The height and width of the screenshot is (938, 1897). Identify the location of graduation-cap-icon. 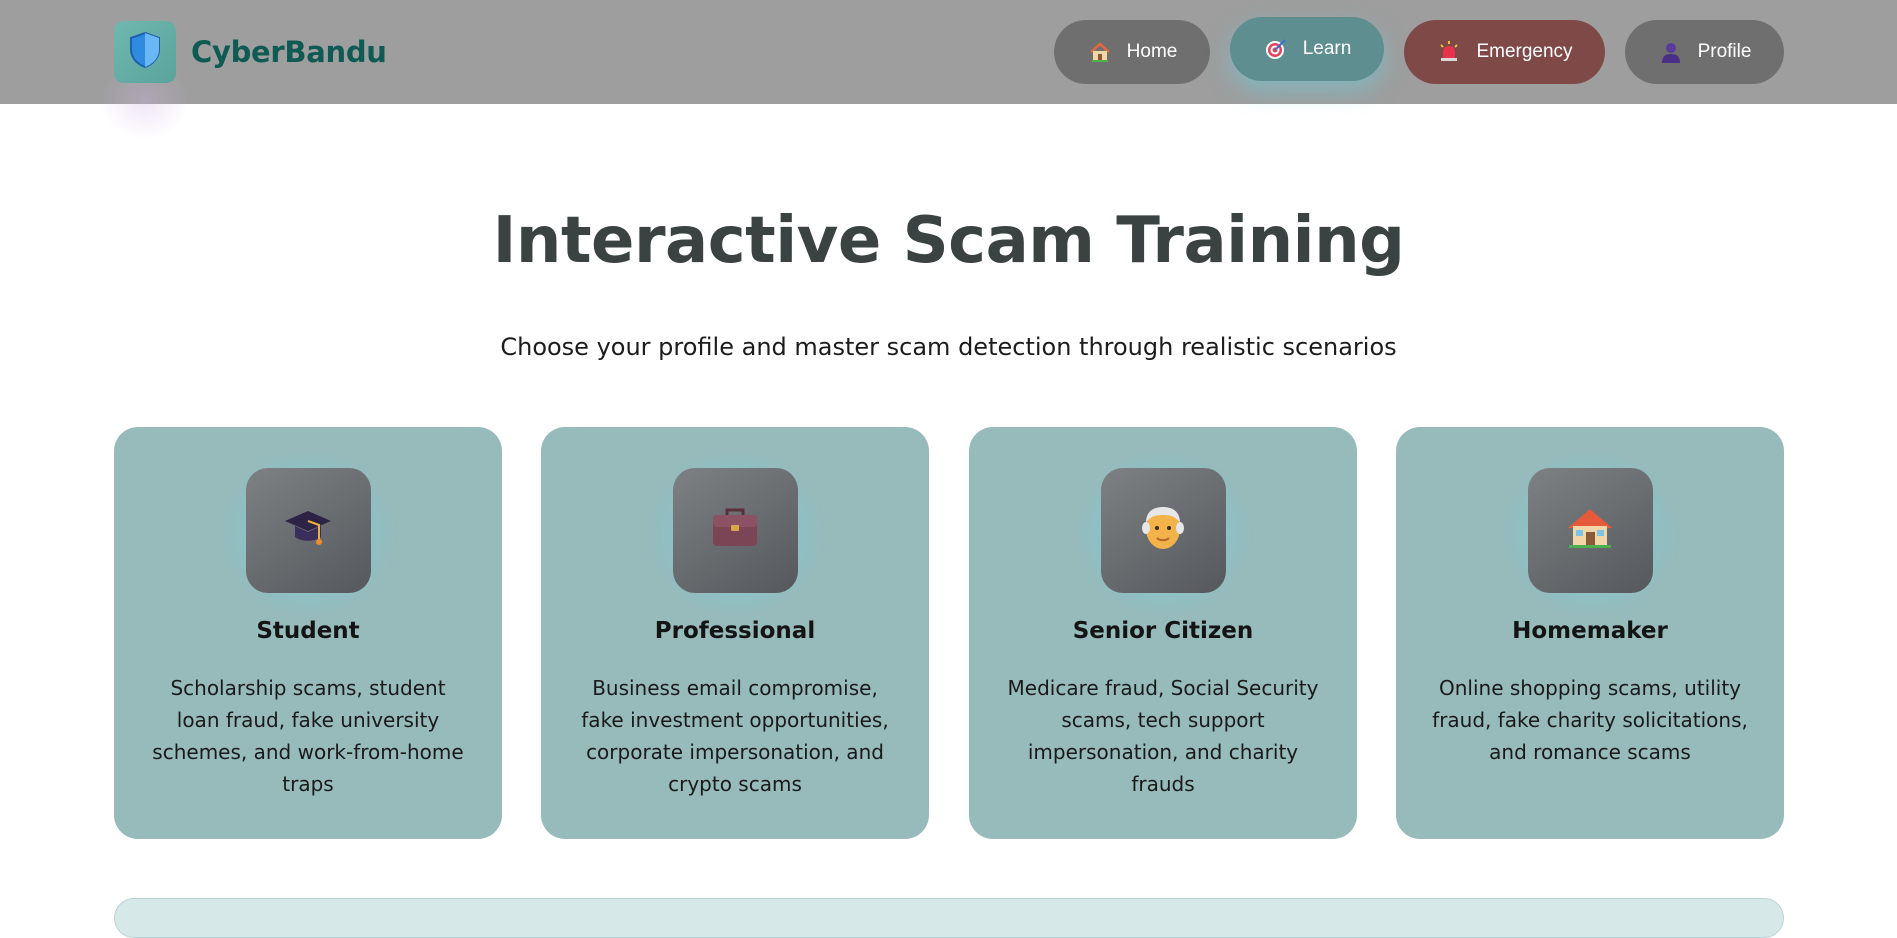
(308, 530).